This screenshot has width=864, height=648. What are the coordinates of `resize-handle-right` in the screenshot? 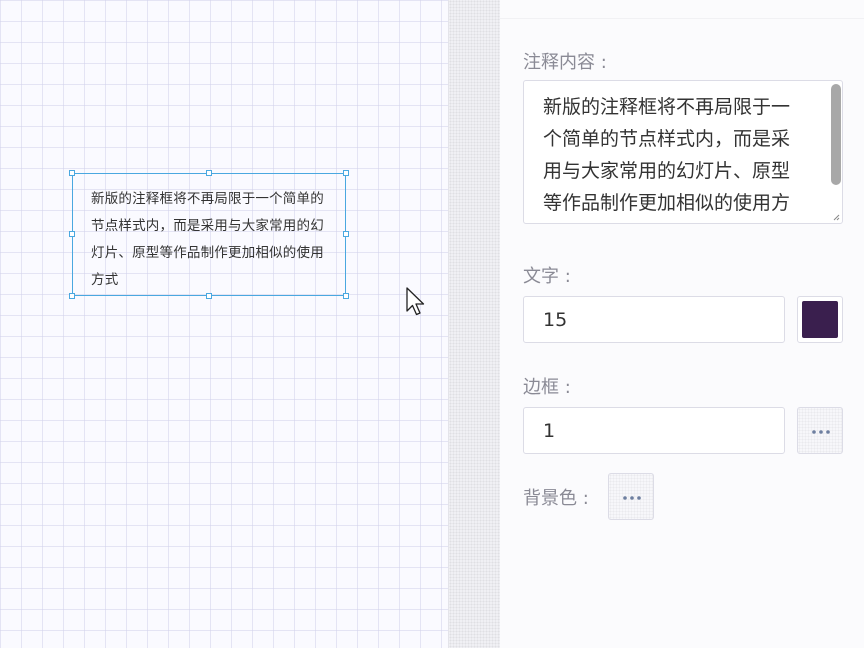 It's located at (346, 234).